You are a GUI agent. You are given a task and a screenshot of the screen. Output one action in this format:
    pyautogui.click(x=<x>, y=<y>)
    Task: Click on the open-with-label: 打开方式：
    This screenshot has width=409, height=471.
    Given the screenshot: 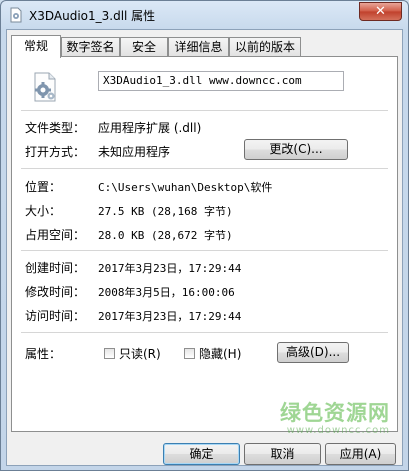 What is the action you would take?
    pyautogui.click(x=55, y=152)
    